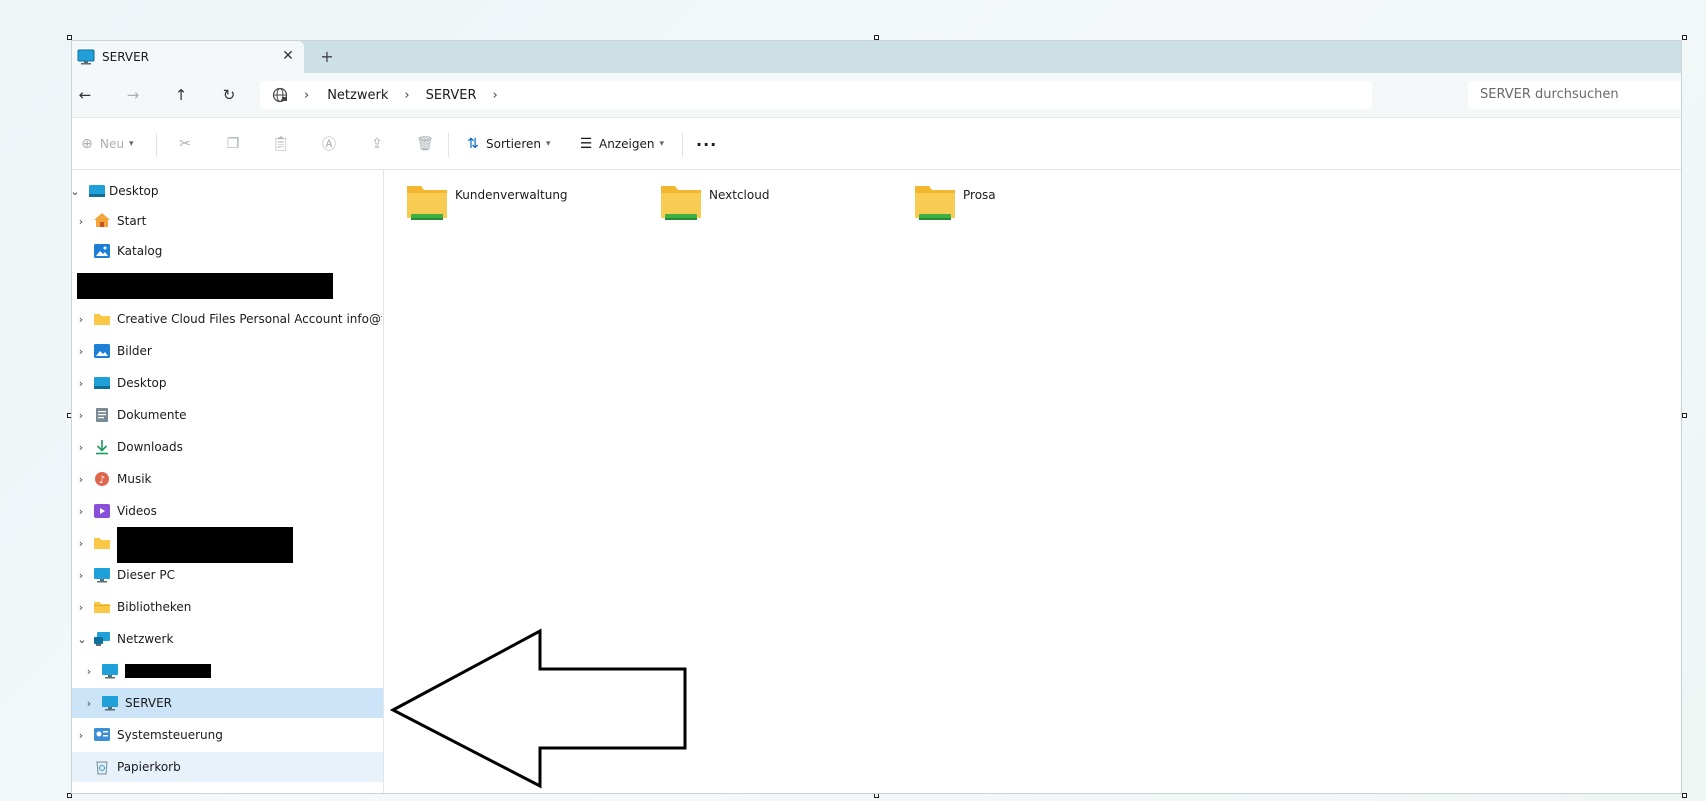  Describe the element at coordinates (102, 767) in the screenshot. I see `recycle-bin-icon` at that location.